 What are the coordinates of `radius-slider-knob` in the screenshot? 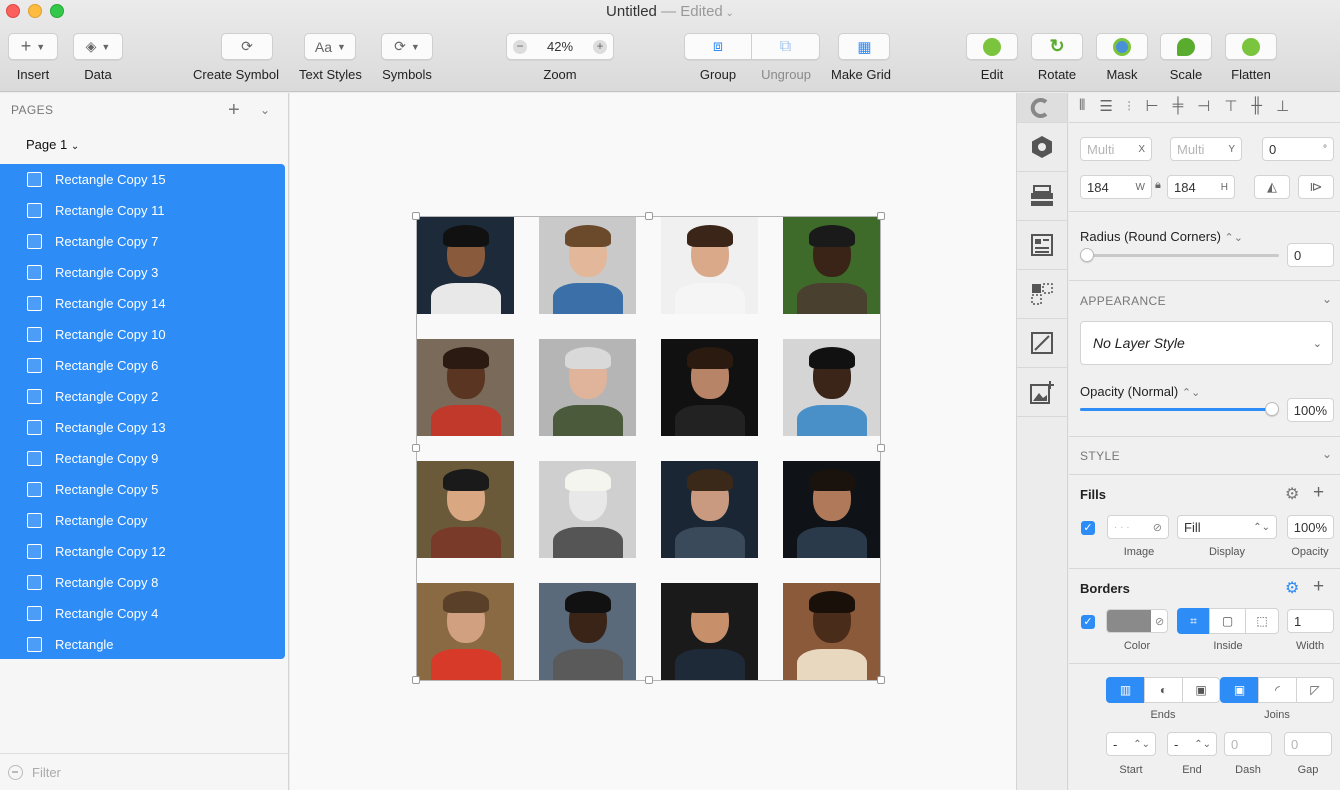 It's located at (1087, 255).